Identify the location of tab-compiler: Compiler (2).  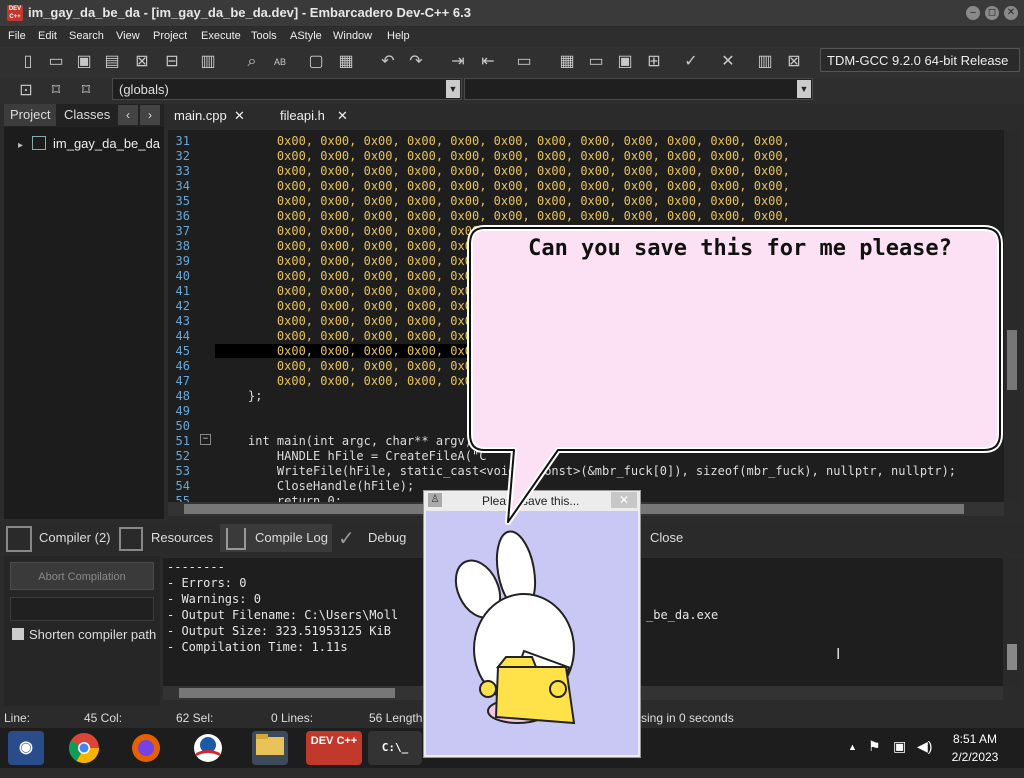
(75, 537).